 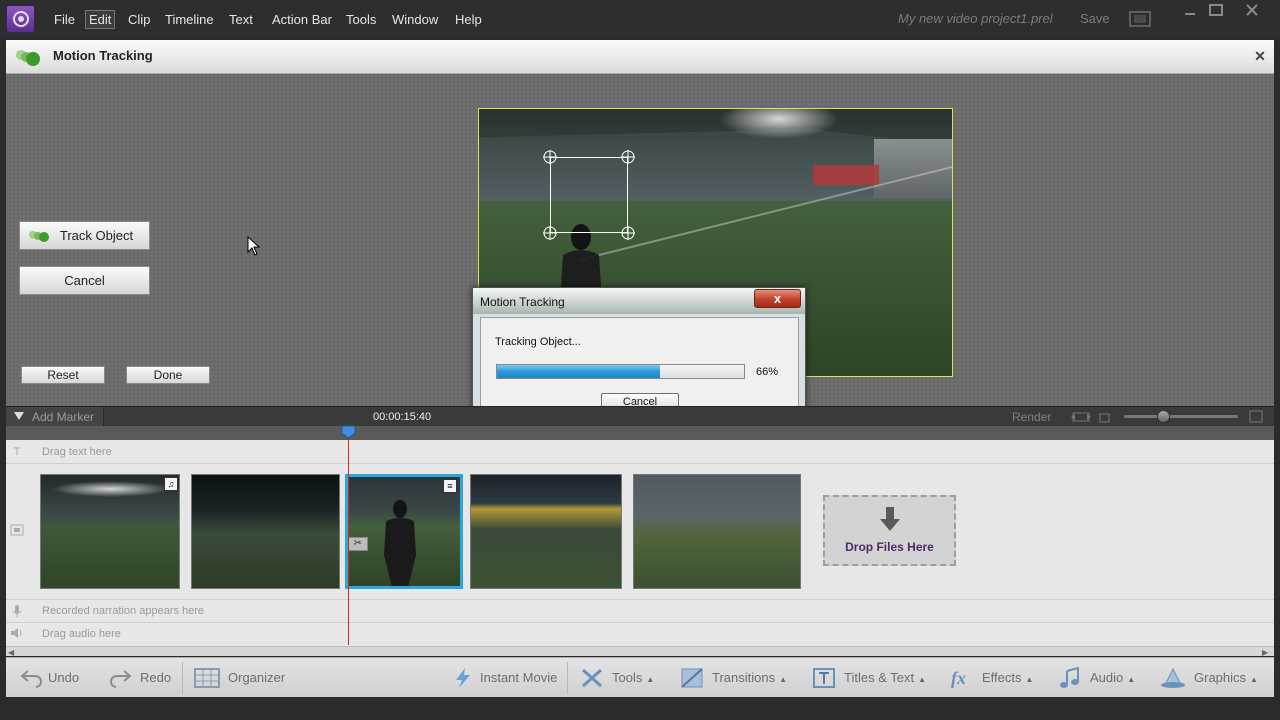 What do you see at coordinates (1216, 11) in the screenshot?
I see `maximize-icon` at bounding box center [1216, 11].